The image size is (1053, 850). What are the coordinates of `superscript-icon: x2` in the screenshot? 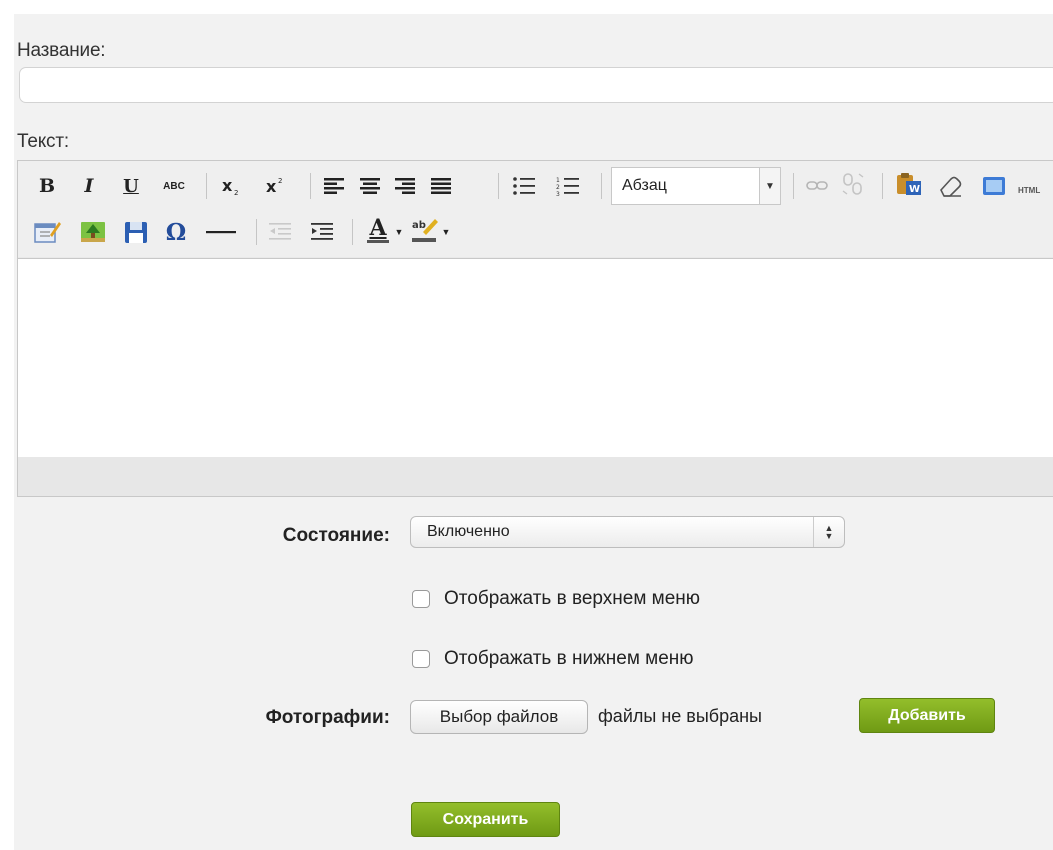 It's located at (277, 186).